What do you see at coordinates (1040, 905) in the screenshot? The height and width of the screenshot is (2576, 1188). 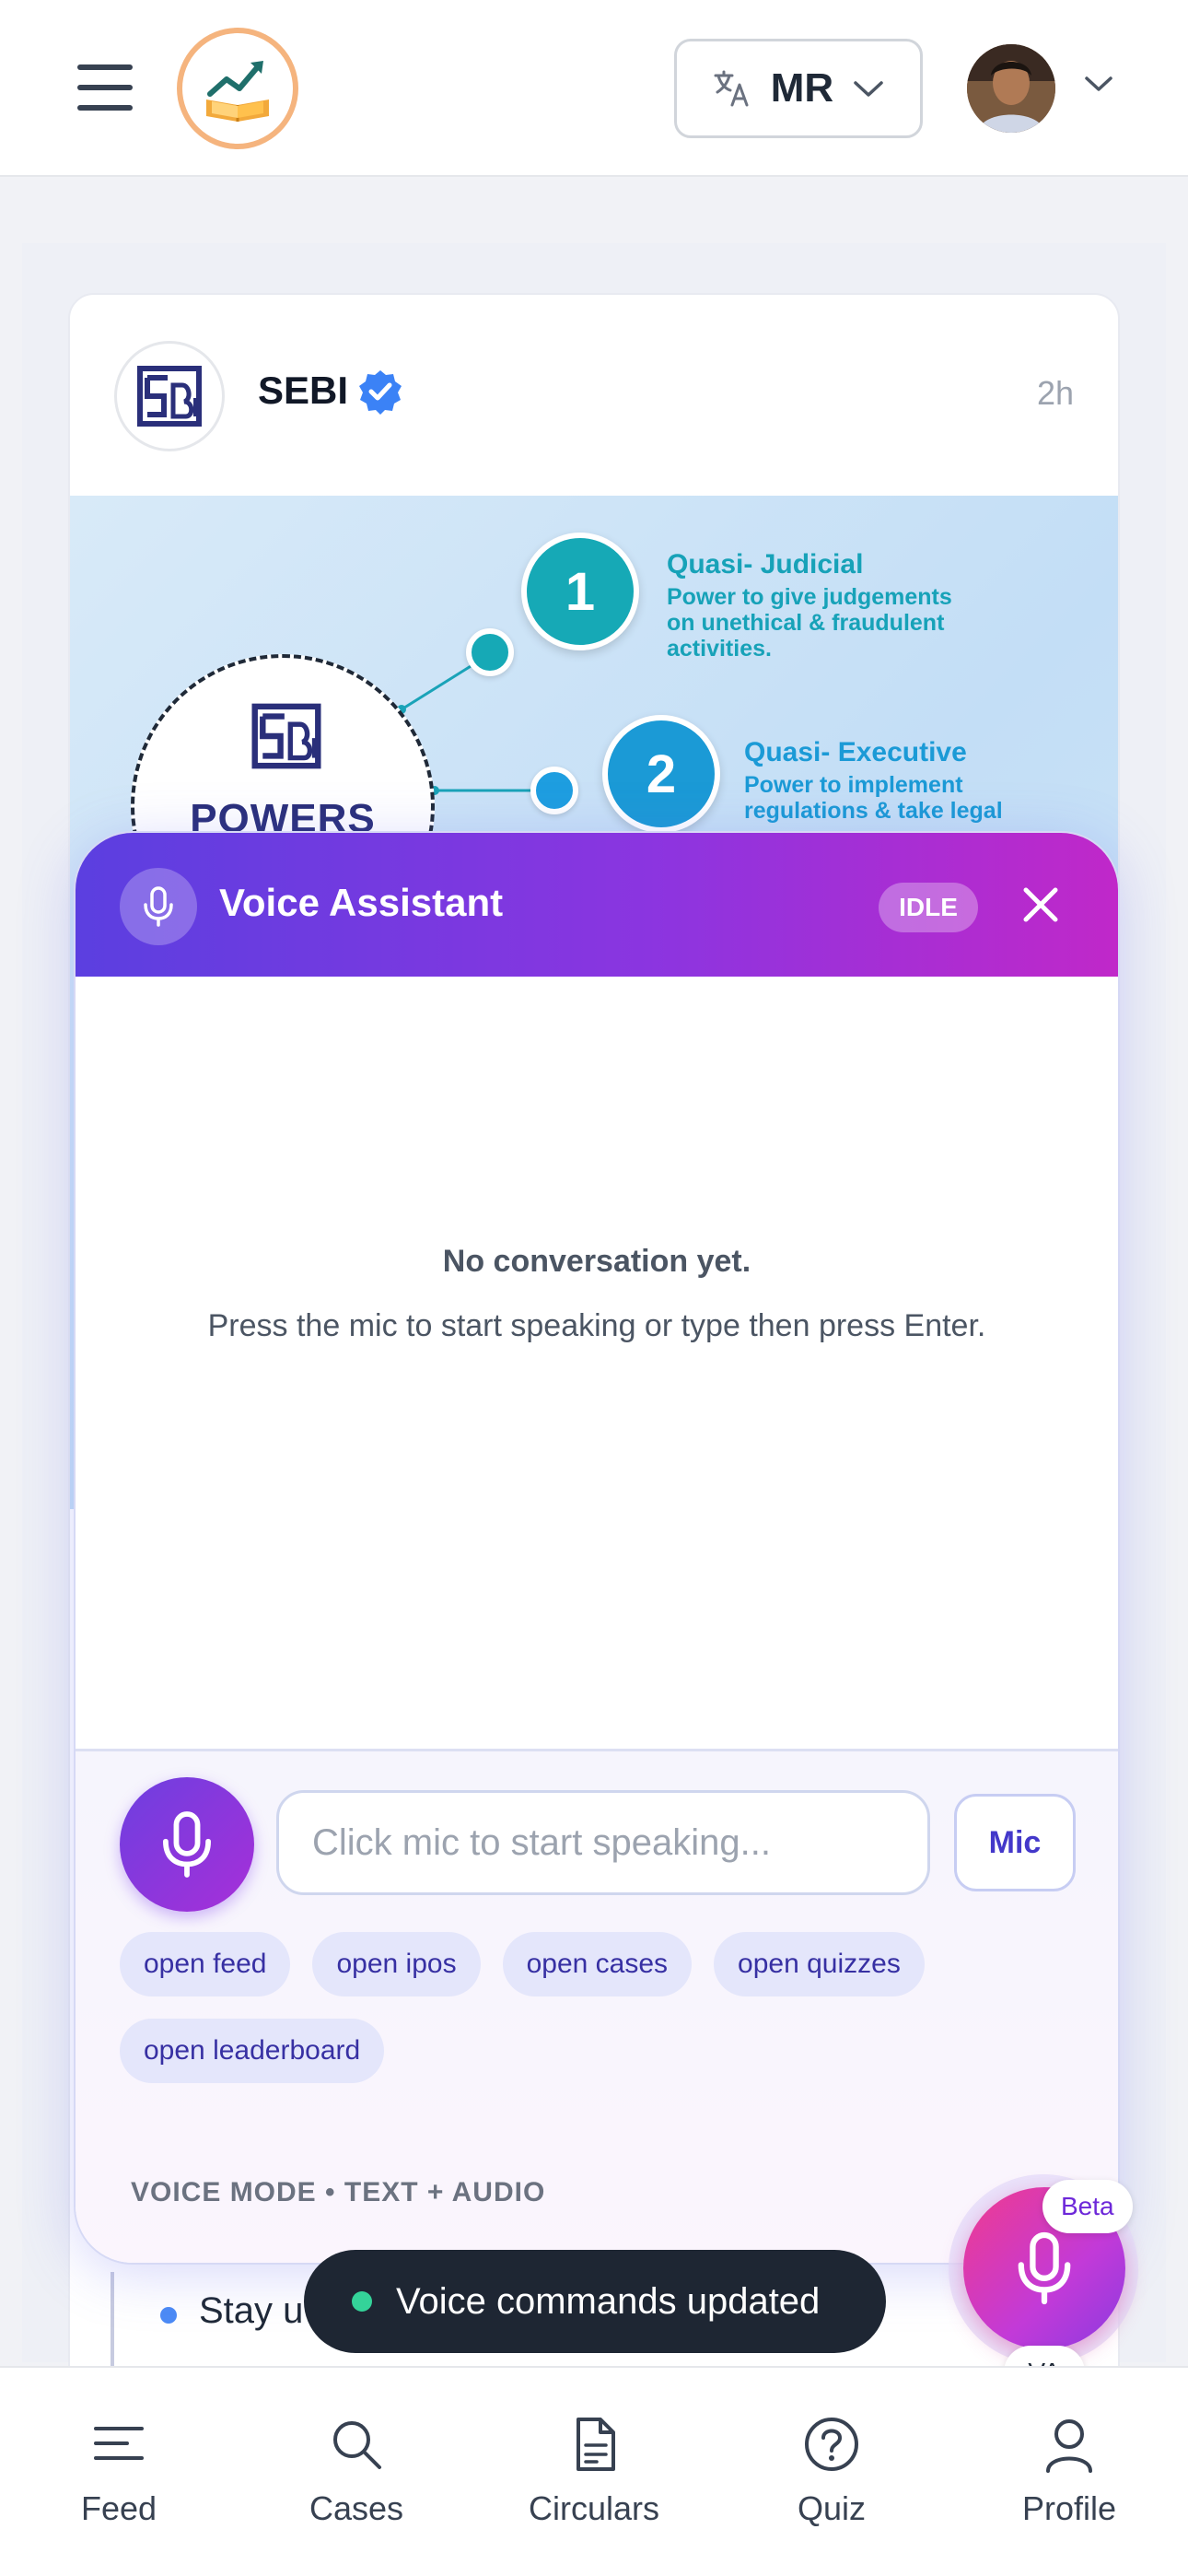 I see `close-icon` at bounding box center [1040, 905].